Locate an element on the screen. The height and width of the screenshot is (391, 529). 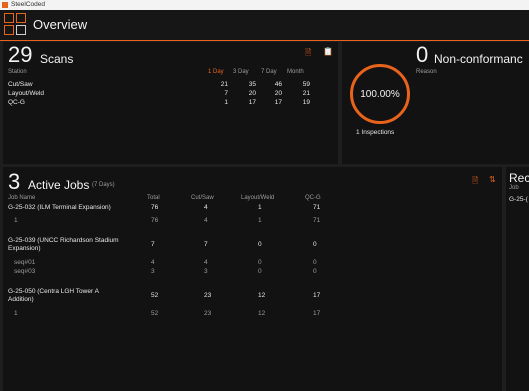
period-7day: 7 Day is located at coordinates (269, 72).